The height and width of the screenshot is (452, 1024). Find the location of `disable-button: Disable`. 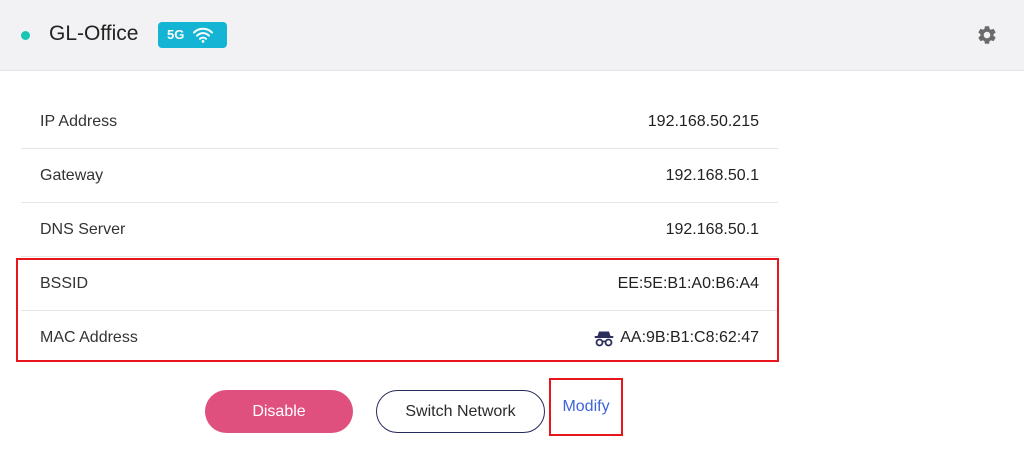

disable-button: Disable is located at coordinates (279, 411).